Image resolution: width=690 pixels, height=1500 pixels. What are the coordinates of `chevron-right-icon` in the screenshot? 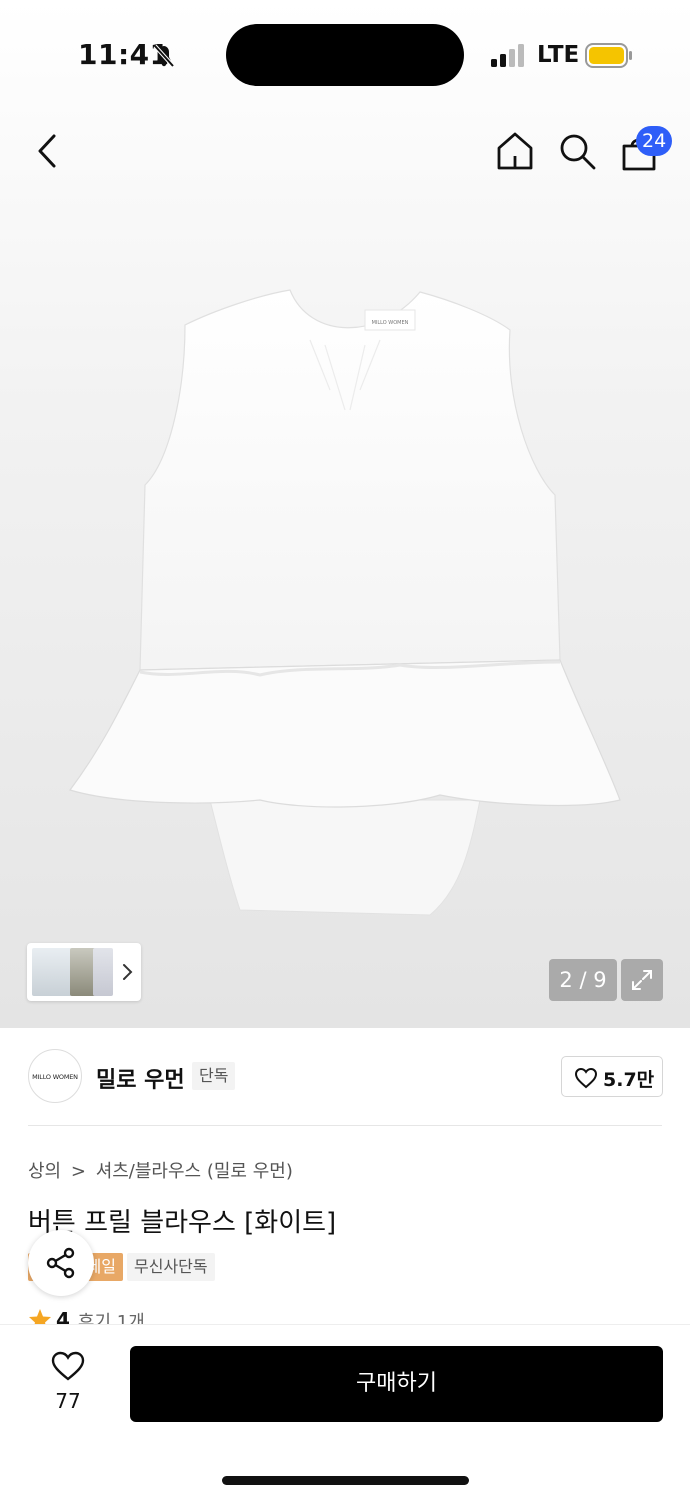 It's located at (128, 972).